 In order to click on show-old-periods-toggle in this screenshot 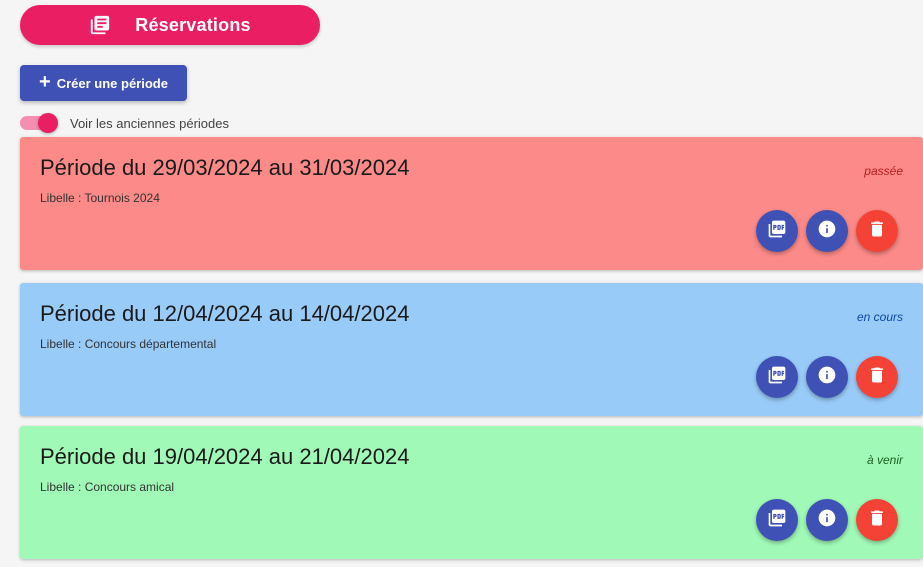, I will do `click(39, 123)`.